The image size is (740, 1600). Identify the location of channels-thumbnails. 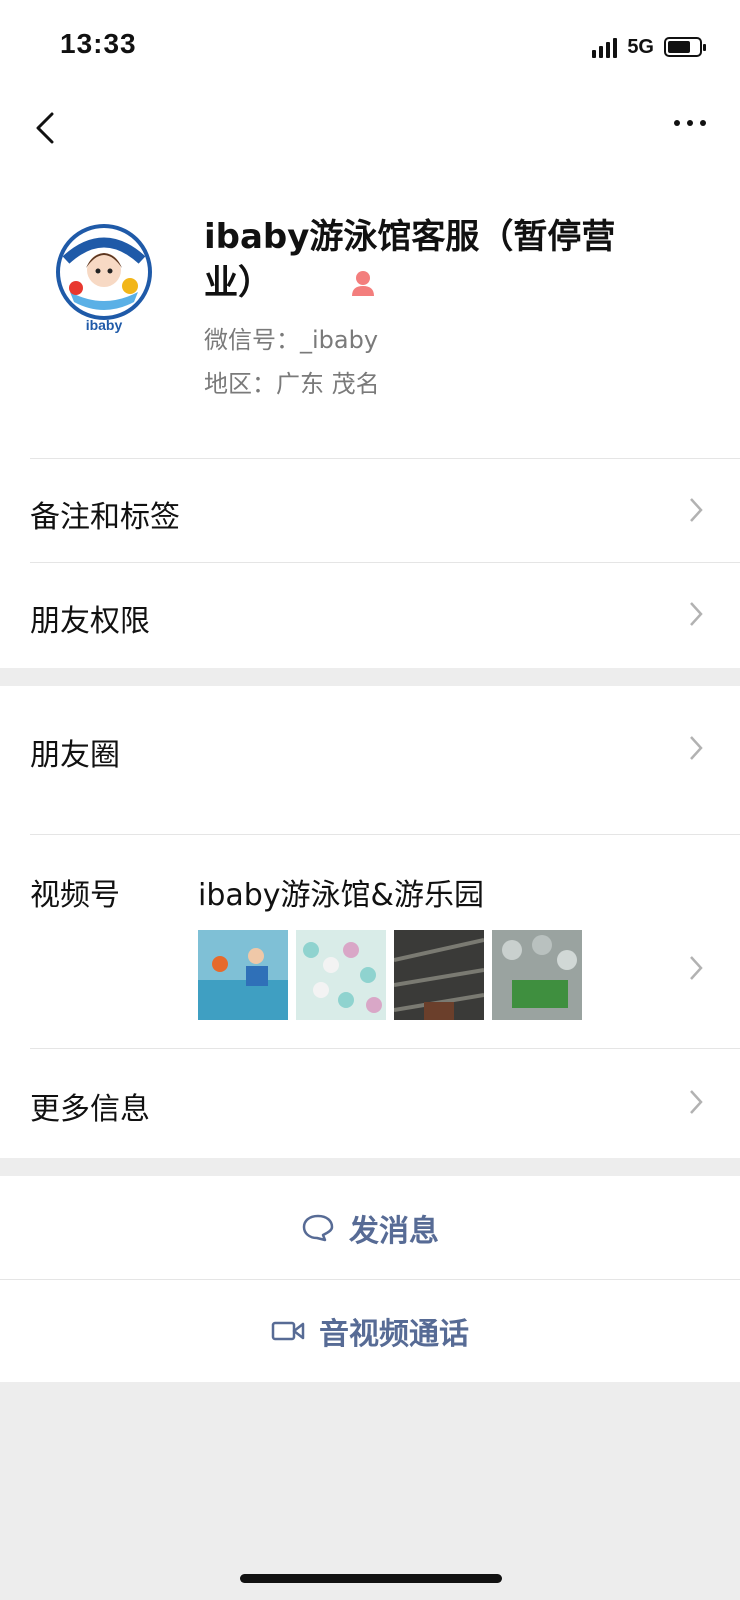
(390, 975).